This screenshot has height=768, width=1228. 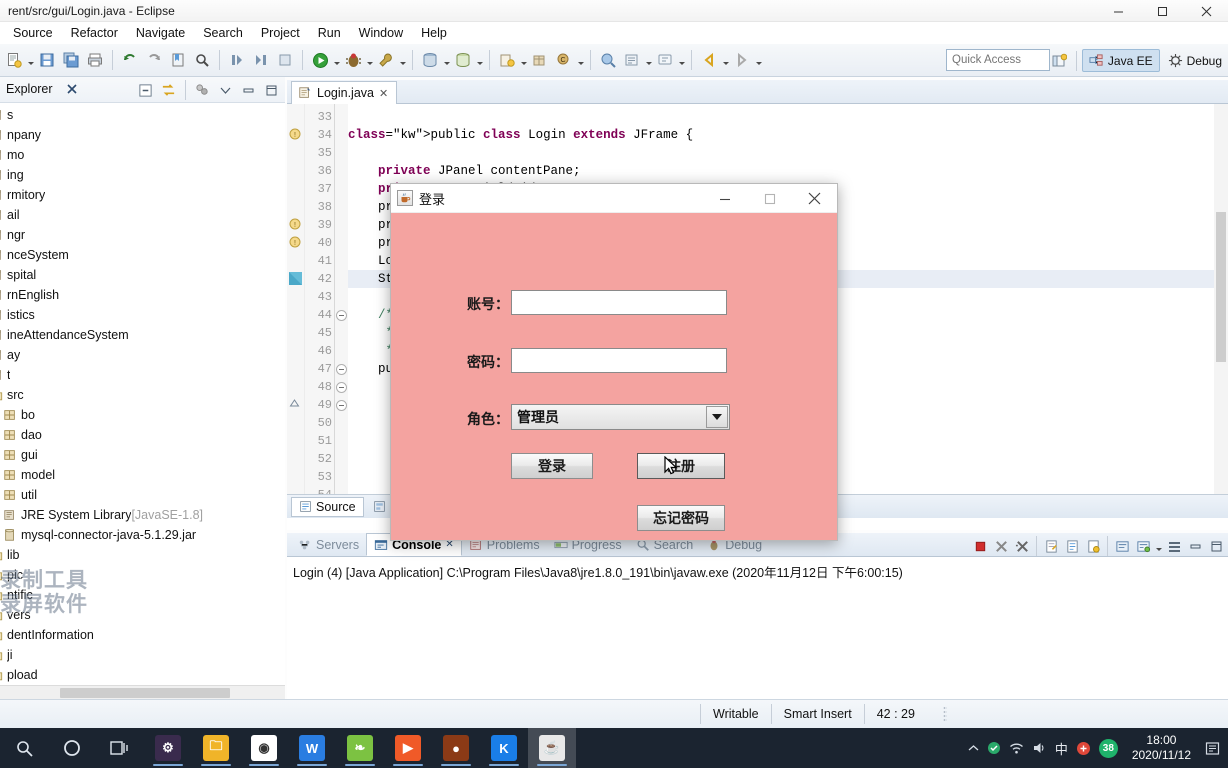 I want to click on menu-source: Source, so click(x=33, y=33).